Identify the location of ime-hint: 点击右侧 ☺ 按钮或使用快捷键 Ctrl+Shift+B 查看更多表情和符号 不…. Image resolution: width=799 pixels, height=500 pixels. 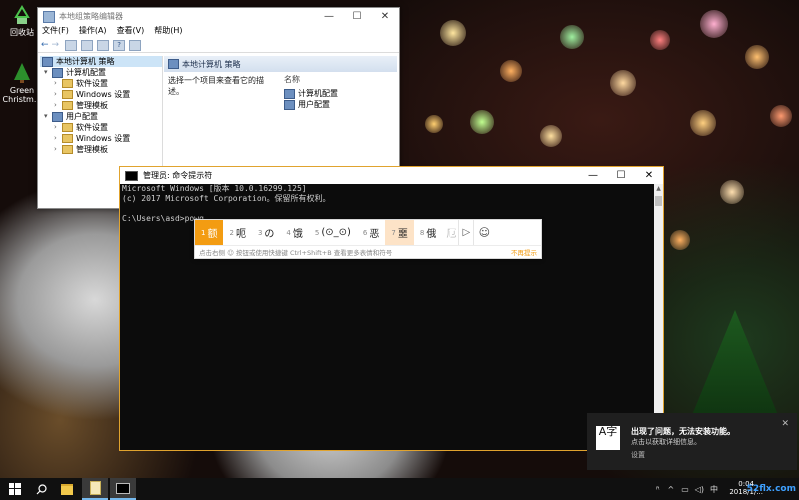
(368, 252).